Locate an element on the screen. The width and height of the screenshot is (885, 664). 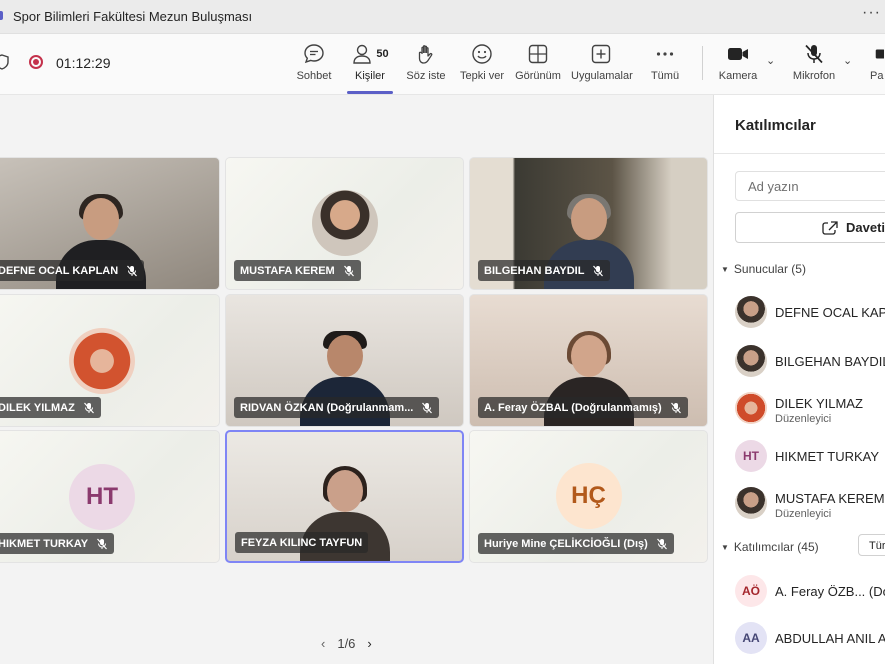
microphone-options-chevron-icon: ⌄ is located at coordinates (847, 60).